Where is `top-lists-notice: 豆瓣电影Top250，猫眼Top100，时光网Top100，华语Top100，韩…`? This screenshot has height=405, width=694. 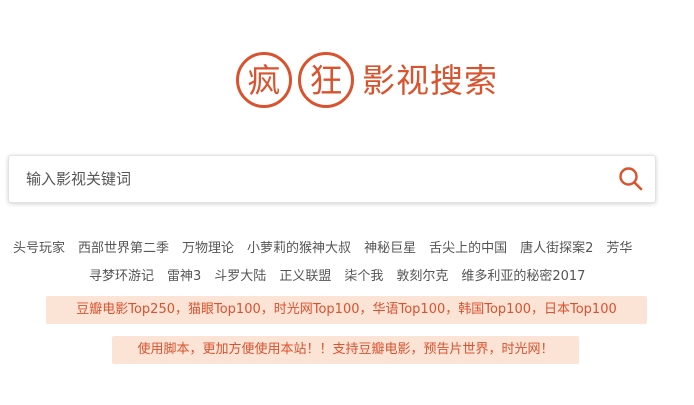
top-lists-notice: 豆瓣电影Top250，猫眼Top100，时光网Top100，华语Top100，韩… is located at coordinates (346, 310).